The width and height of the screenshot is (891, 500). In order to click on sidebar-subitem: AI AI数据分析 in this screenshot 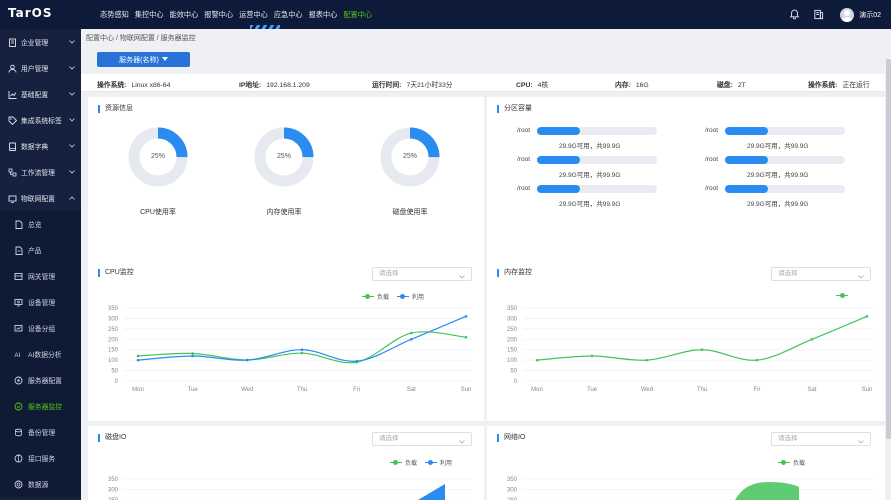, I will do `click(40, 354)`.